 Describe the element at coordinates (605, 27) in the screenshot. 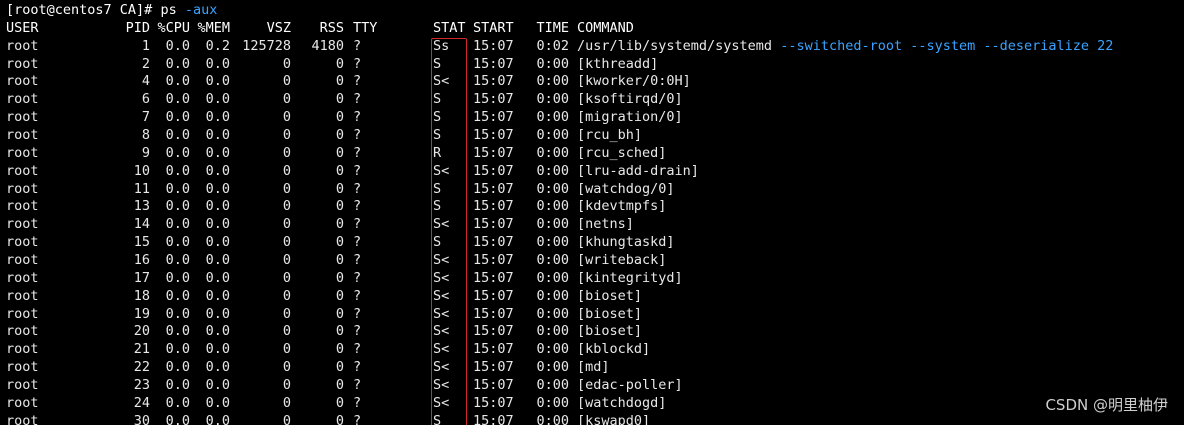

I see `header-command: COMMAND` at that location.